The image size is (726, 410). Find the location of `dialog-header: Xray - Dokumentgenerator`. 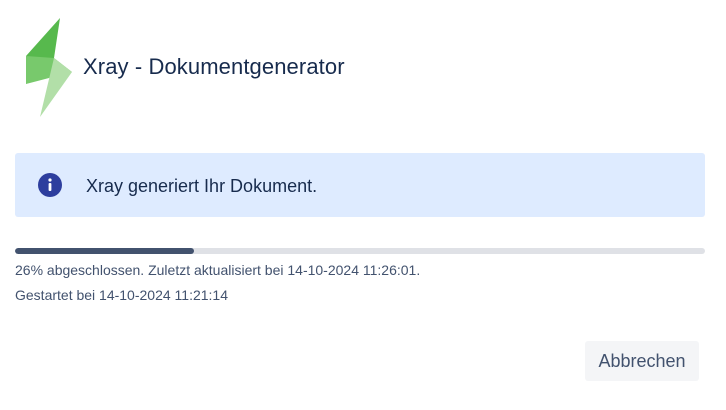

dialog-header: Xray - Dokumentgenerator is located at coordinates (184, 68).